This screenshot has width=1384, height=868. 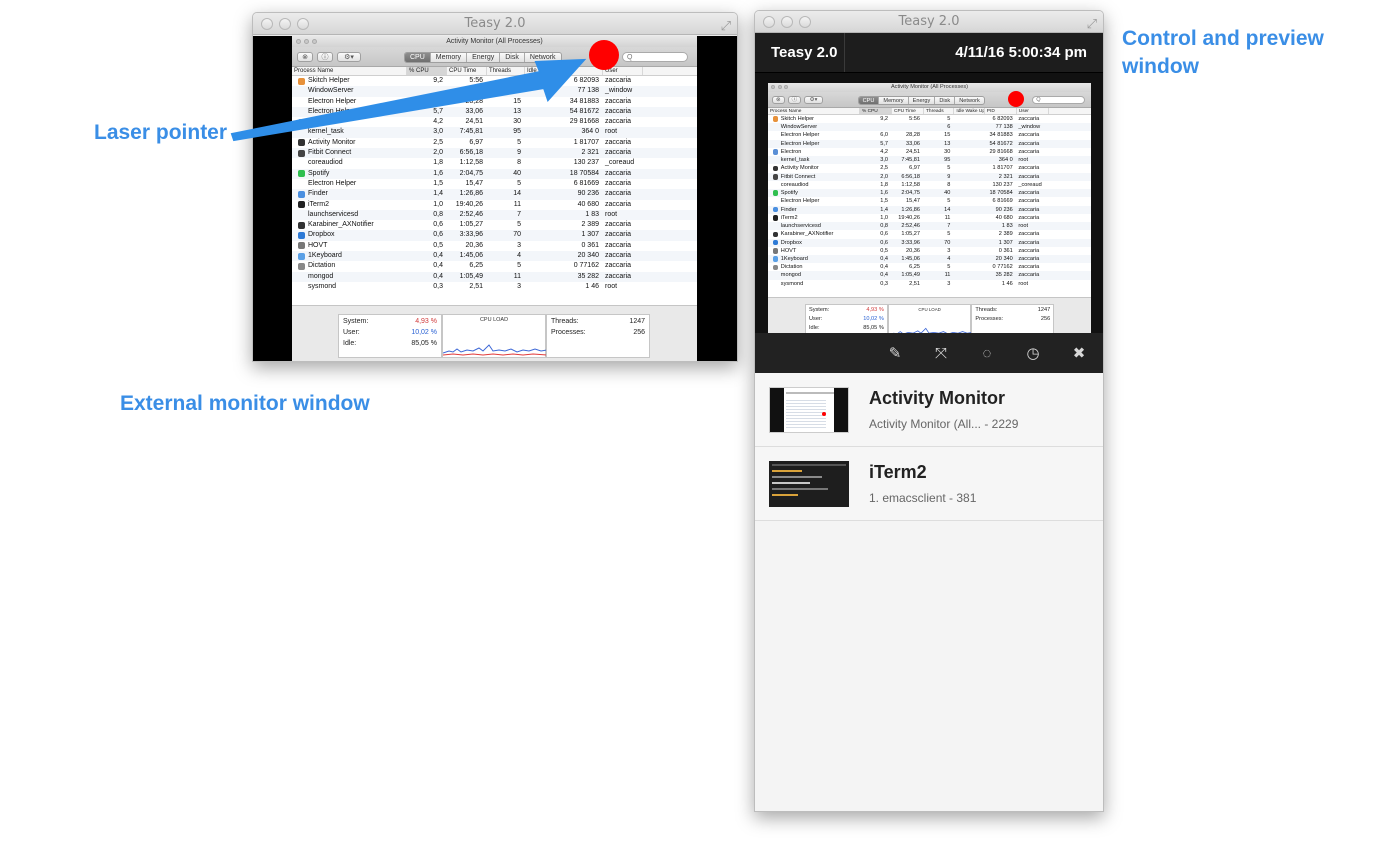 What do you see at coordinates (929, 22) in the screenshot?
I see `control-window-titlebar: Teasy 2.0 ⤢` at bounding box center [929, 22].